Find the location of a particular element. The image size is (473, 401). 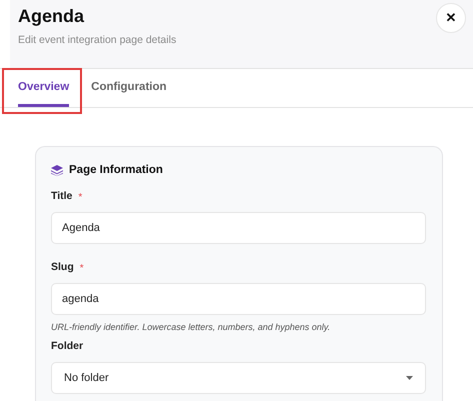

page-subtitle: Edit event integration page details is located at coordinates (97, 40).